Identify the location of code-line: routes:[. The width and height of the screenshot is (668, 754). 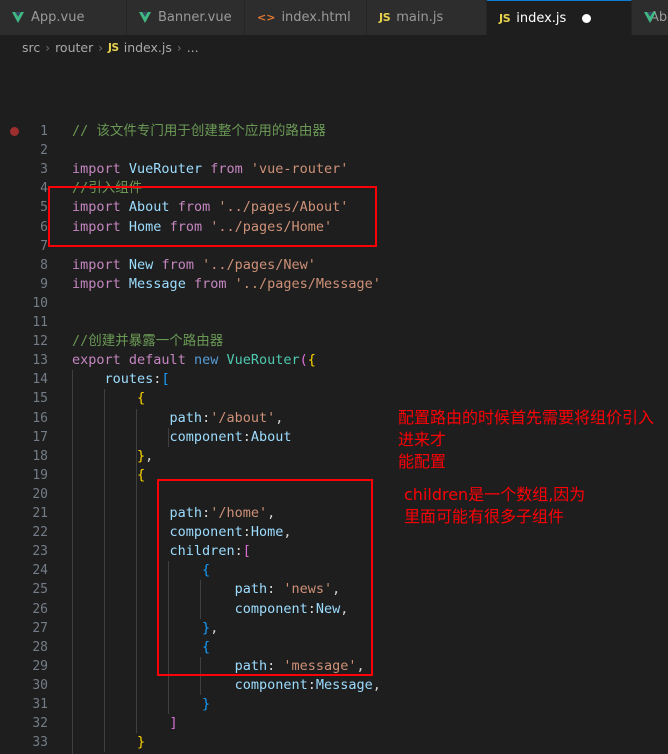
(121, 379).